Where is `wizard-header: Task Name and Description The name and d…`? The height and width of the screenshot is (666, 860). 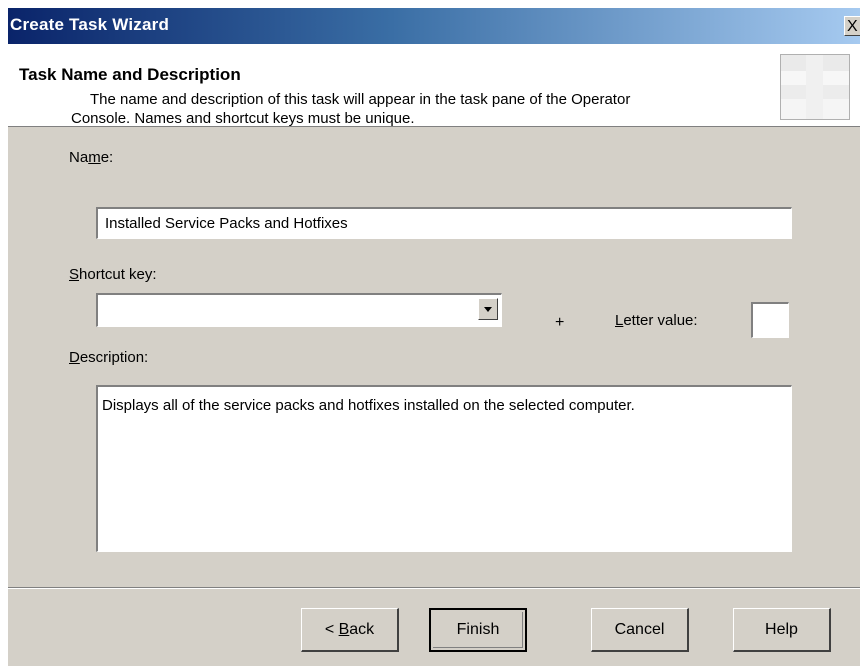
wizard-header: Task Name and Description The name and d… is located at coordinates (434, 85).